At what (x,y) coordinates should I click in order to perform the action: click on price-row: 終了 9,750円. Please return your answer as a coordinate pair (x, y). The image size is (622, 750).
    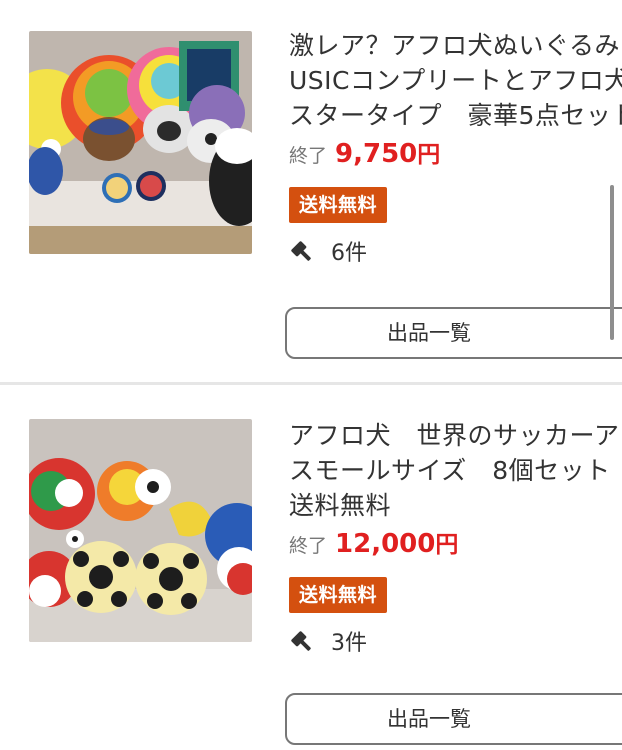
    Looking at the image, I should click on (455, 154).